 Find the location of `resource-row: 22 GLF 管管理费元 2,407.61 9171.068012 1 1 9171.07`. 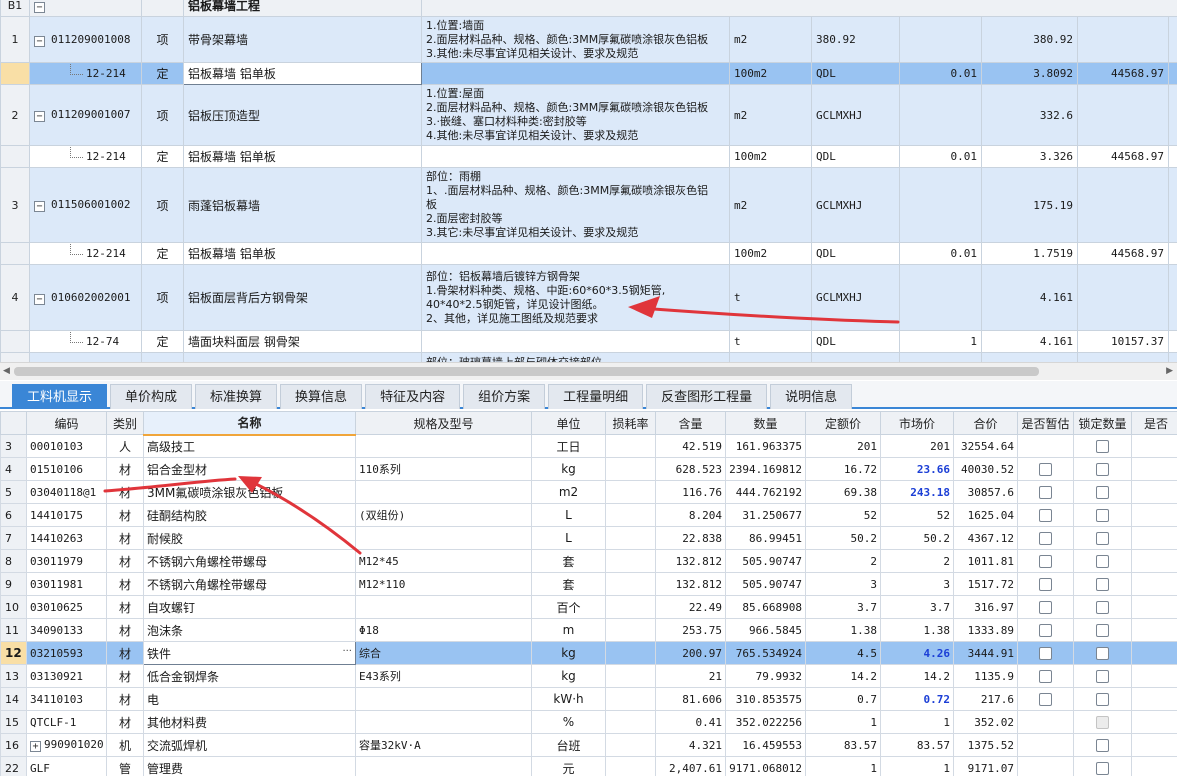

resource-row: 22 GLF 管管理费元 2,407.61 9171.068012 1 1 9171.07 is located at coordinates (588, 766).